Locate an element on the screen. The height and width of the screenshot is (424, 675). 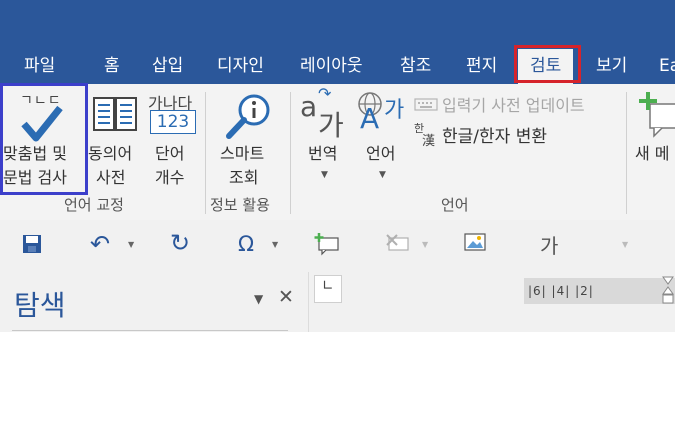
tab-view: 보기 is located at coordinates (611, 65).